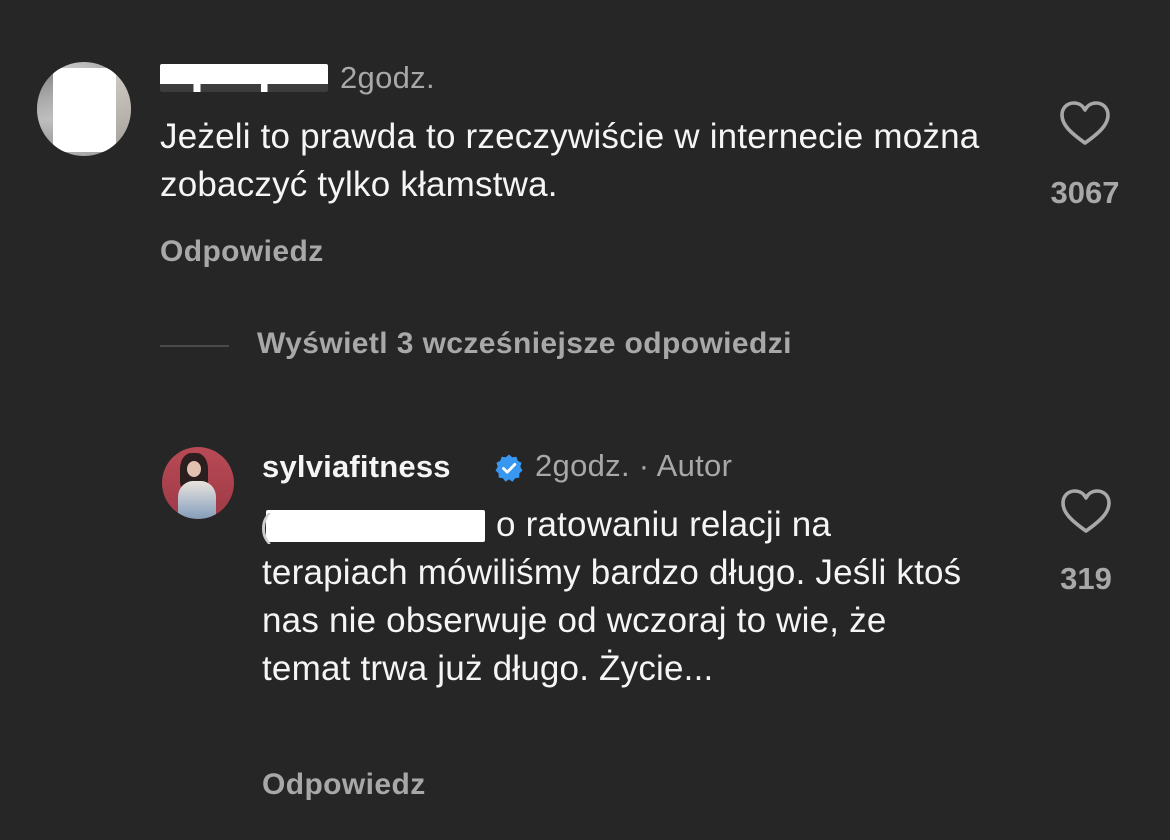  I want to click on avatar-redaction, so click(84, 110).